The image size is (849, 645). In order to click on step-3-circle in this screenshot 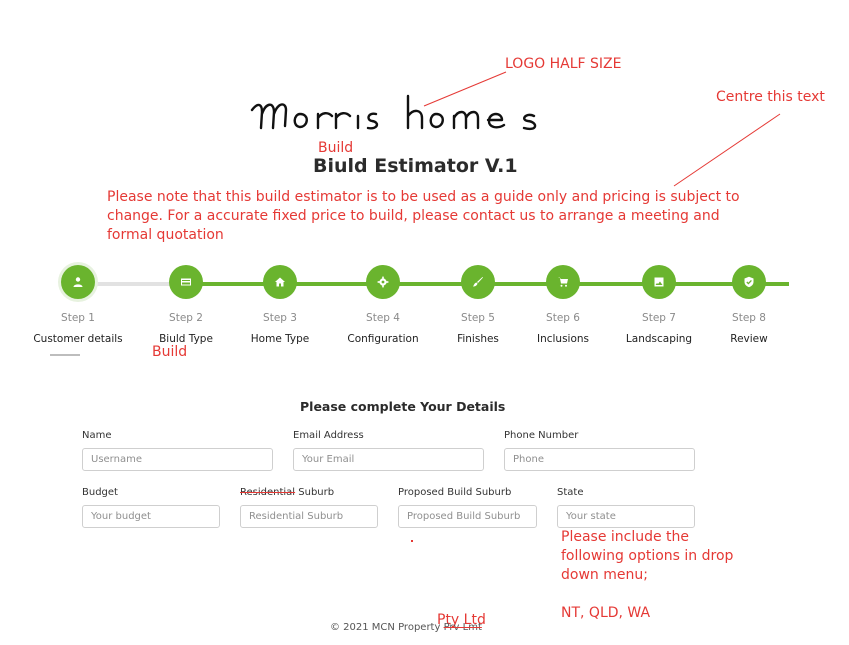, I will do `click(280, 282)`.